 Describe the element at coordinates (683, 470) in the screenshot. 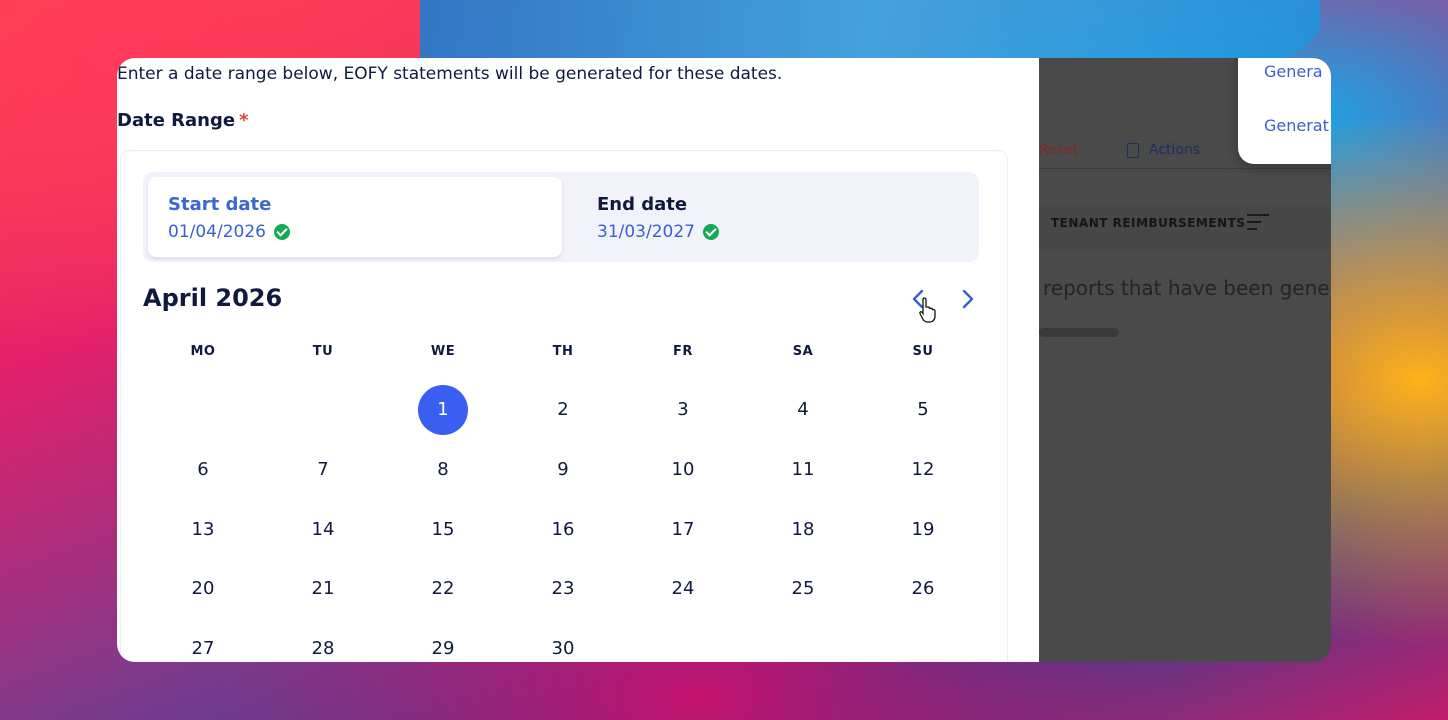

I see `calendar-day-10: 10` at that location.